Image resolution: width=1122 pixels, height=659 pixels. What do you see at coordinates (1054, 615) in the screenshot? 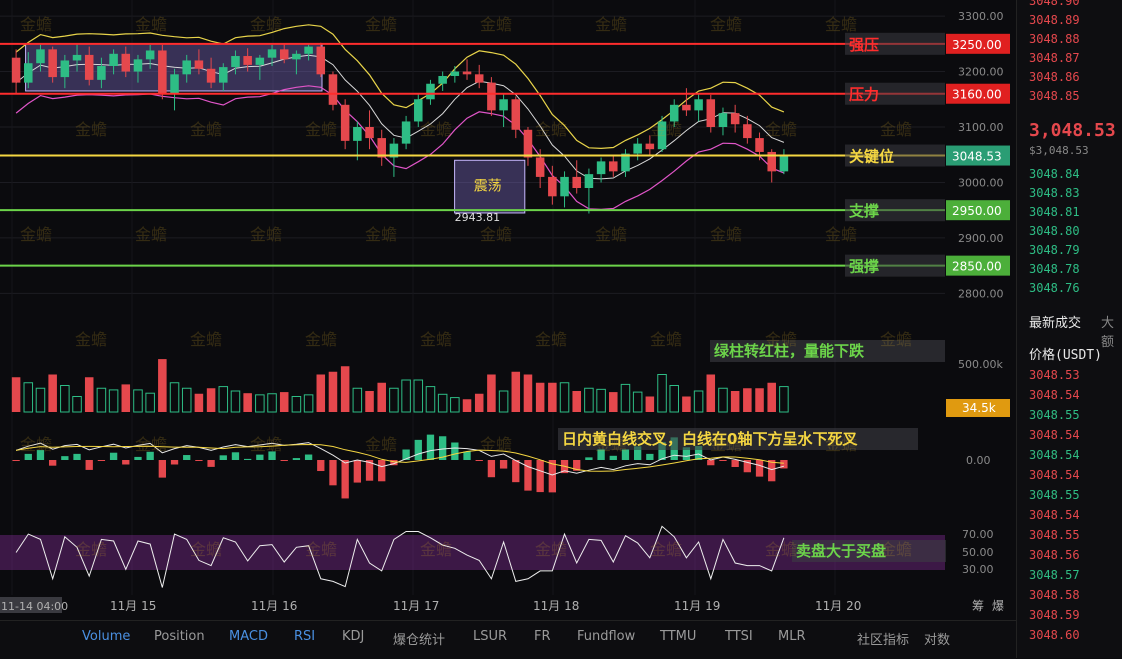
I see `trade-price: 3048.59` at bounding box center [1054, 615].